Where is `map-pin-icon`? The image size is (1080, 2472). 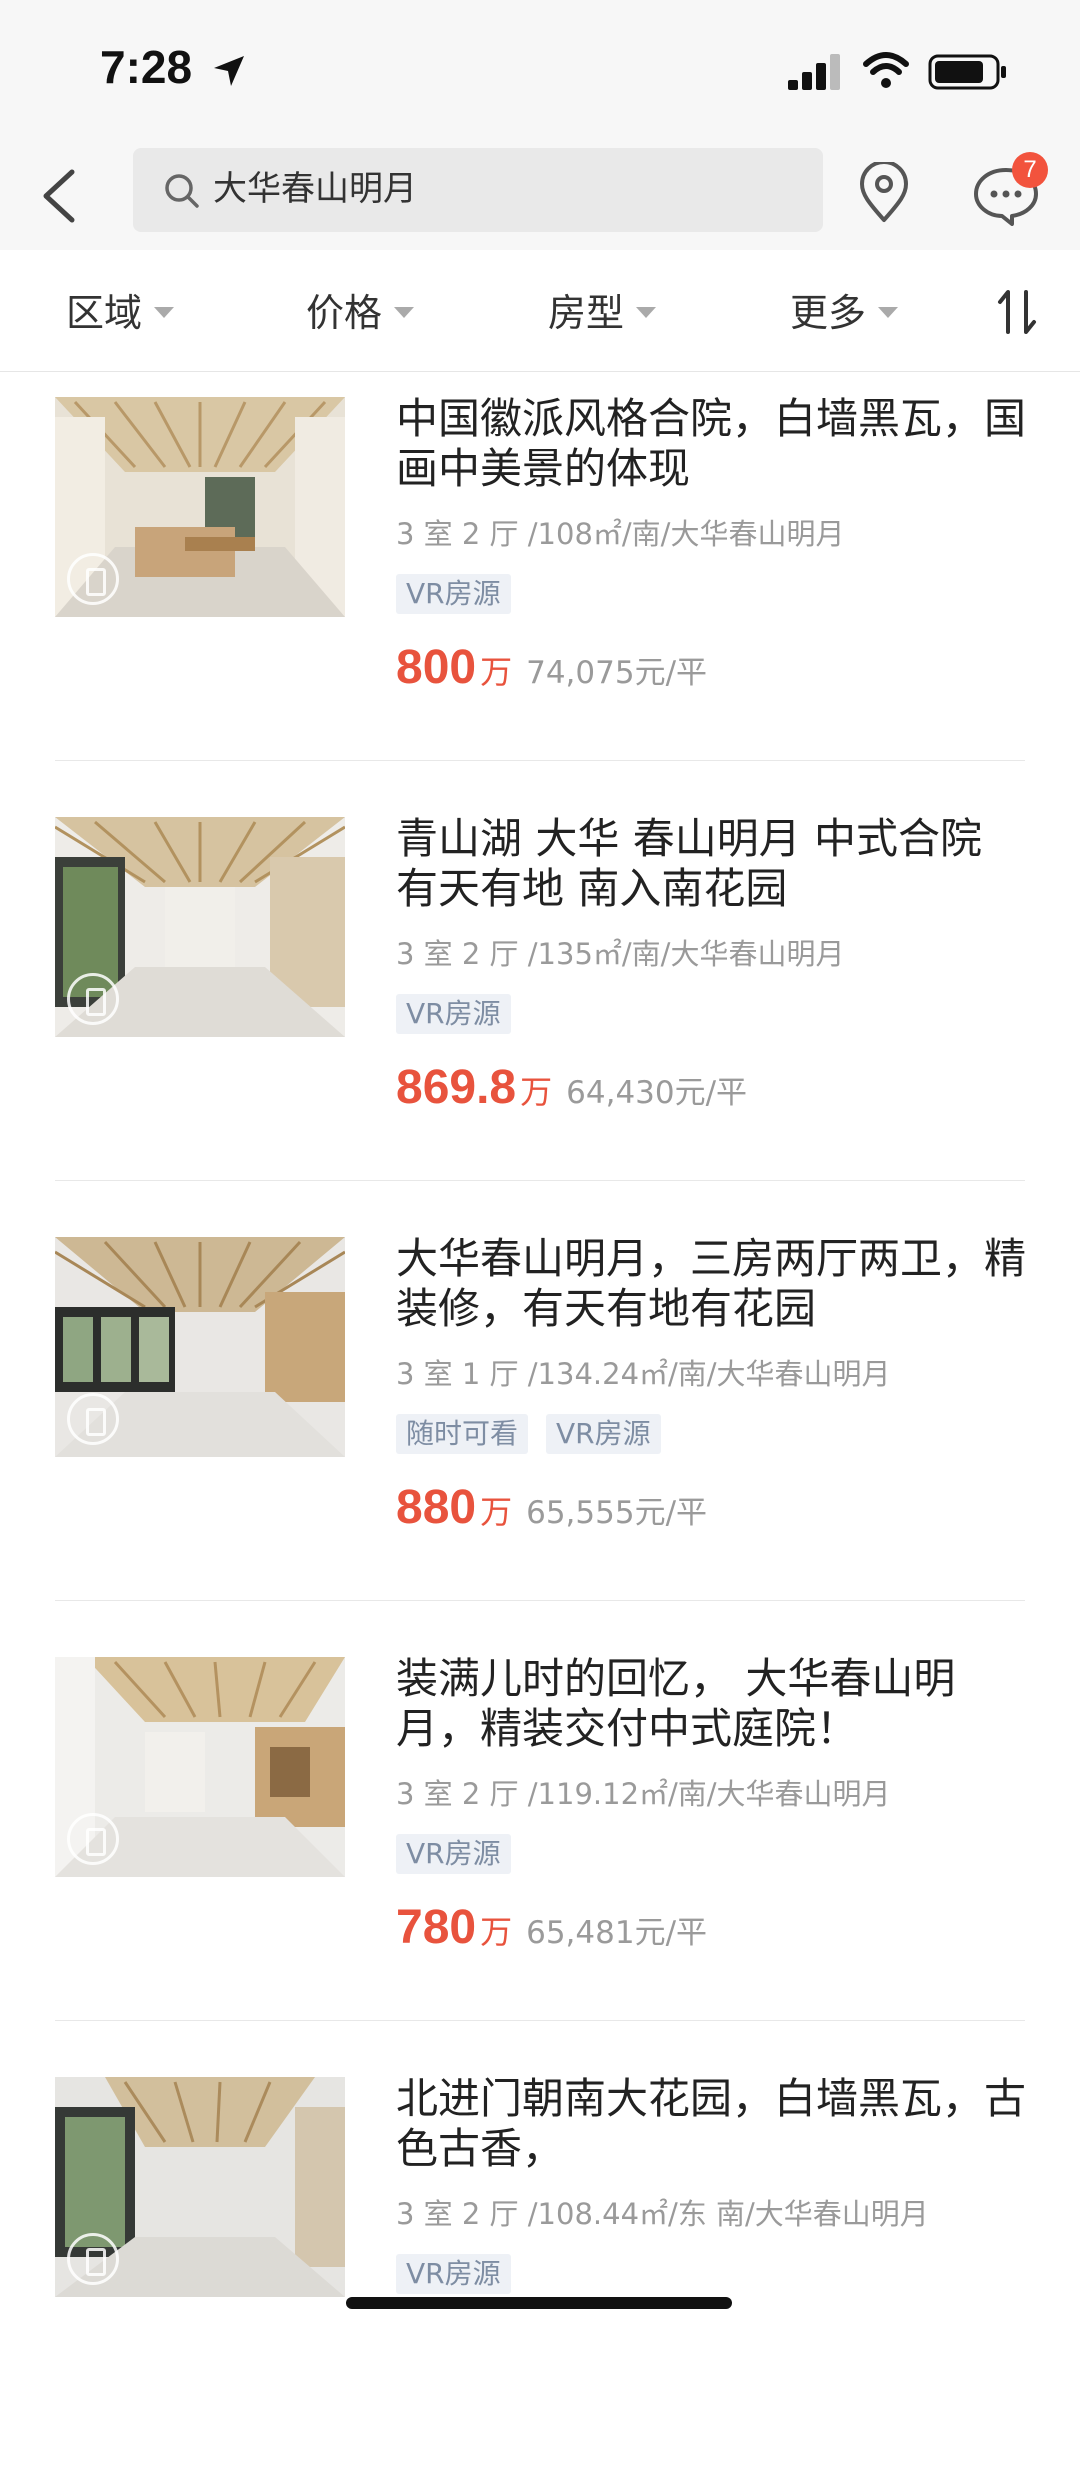 map-pin-icon is located at coordinates (884, 193).